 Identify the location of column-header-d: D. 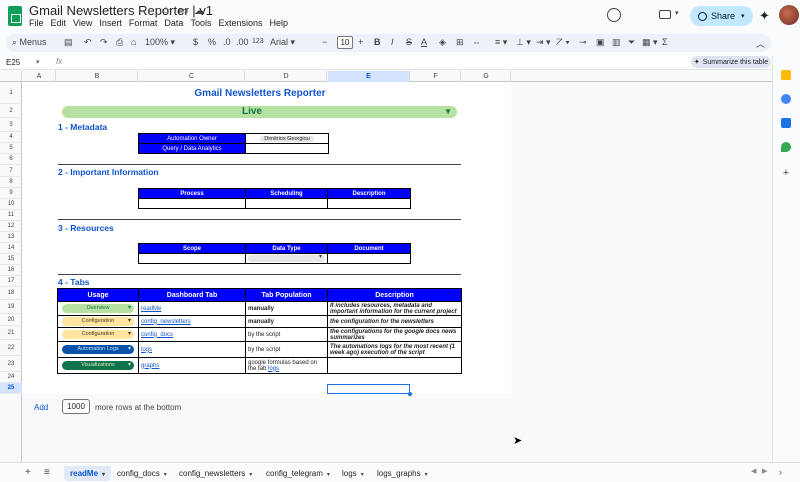
(286, 76).